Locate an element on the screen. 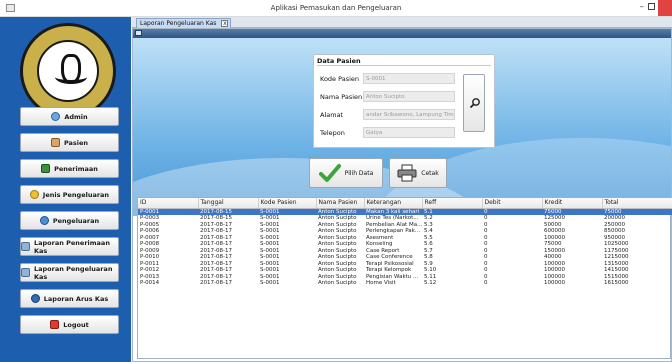  sidebar-item-laporan-penerimaan-kas: Laporan Penerimaan Kas is located at coordinates (69, 246).